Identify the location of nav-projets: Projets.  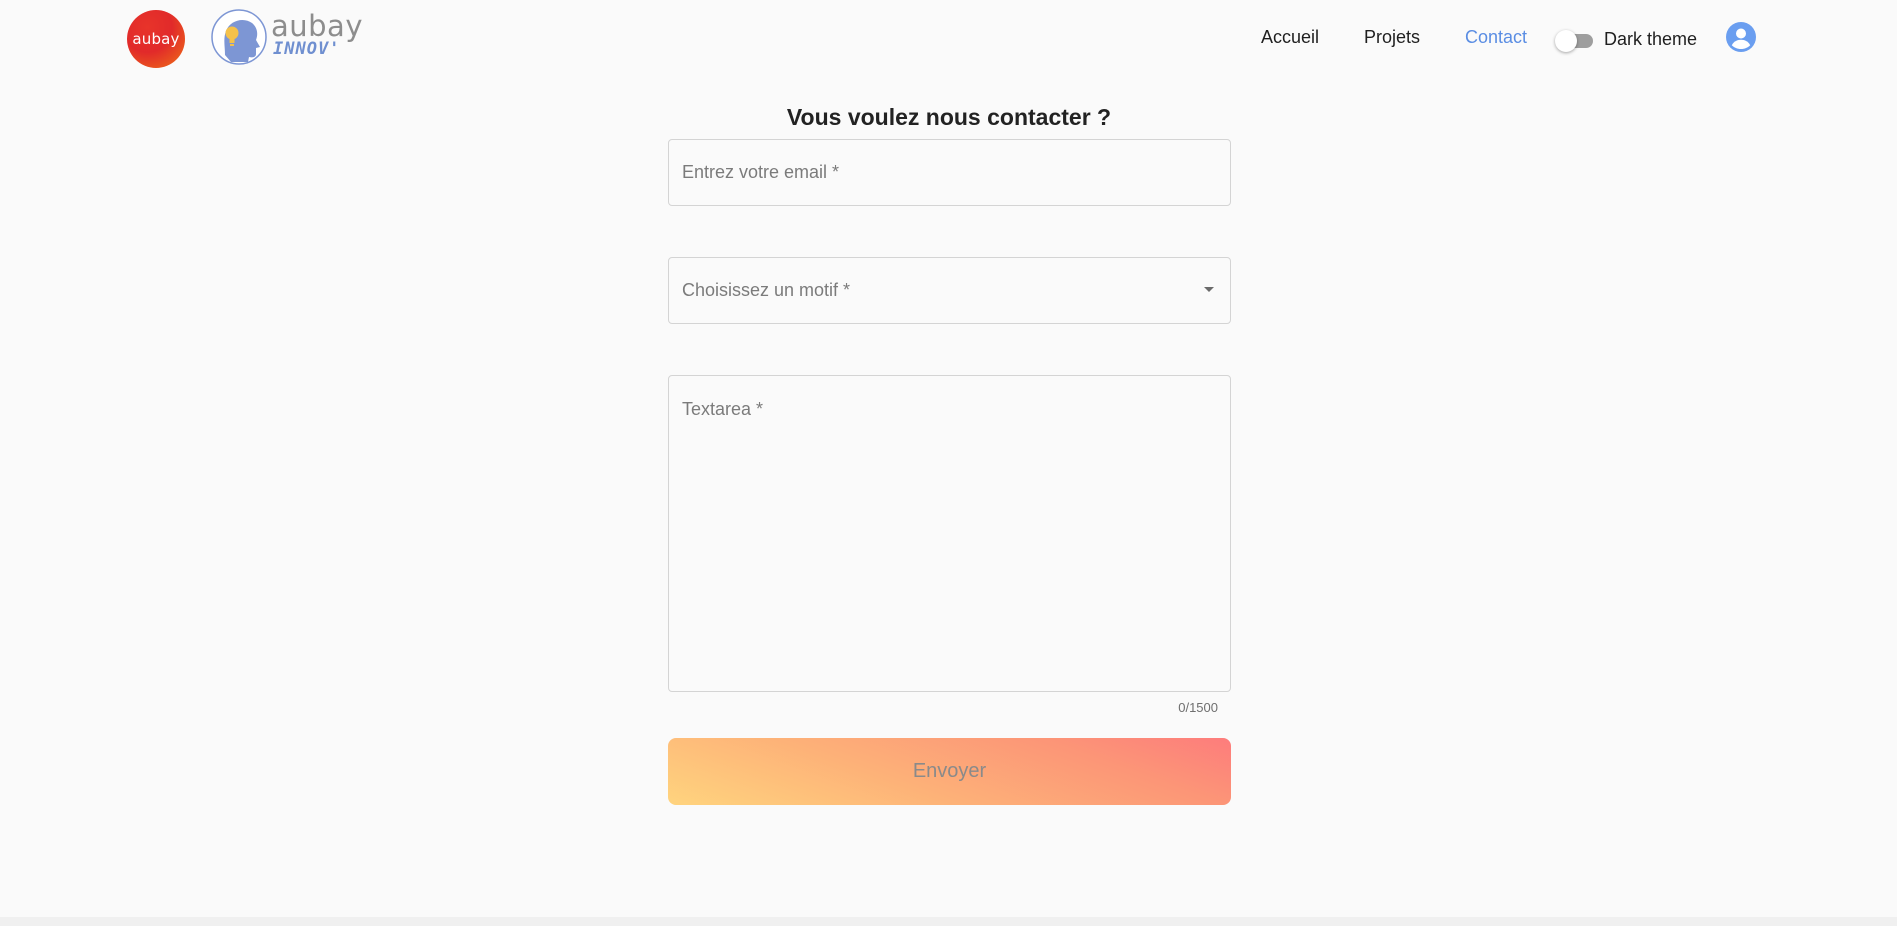
(1392, 37).